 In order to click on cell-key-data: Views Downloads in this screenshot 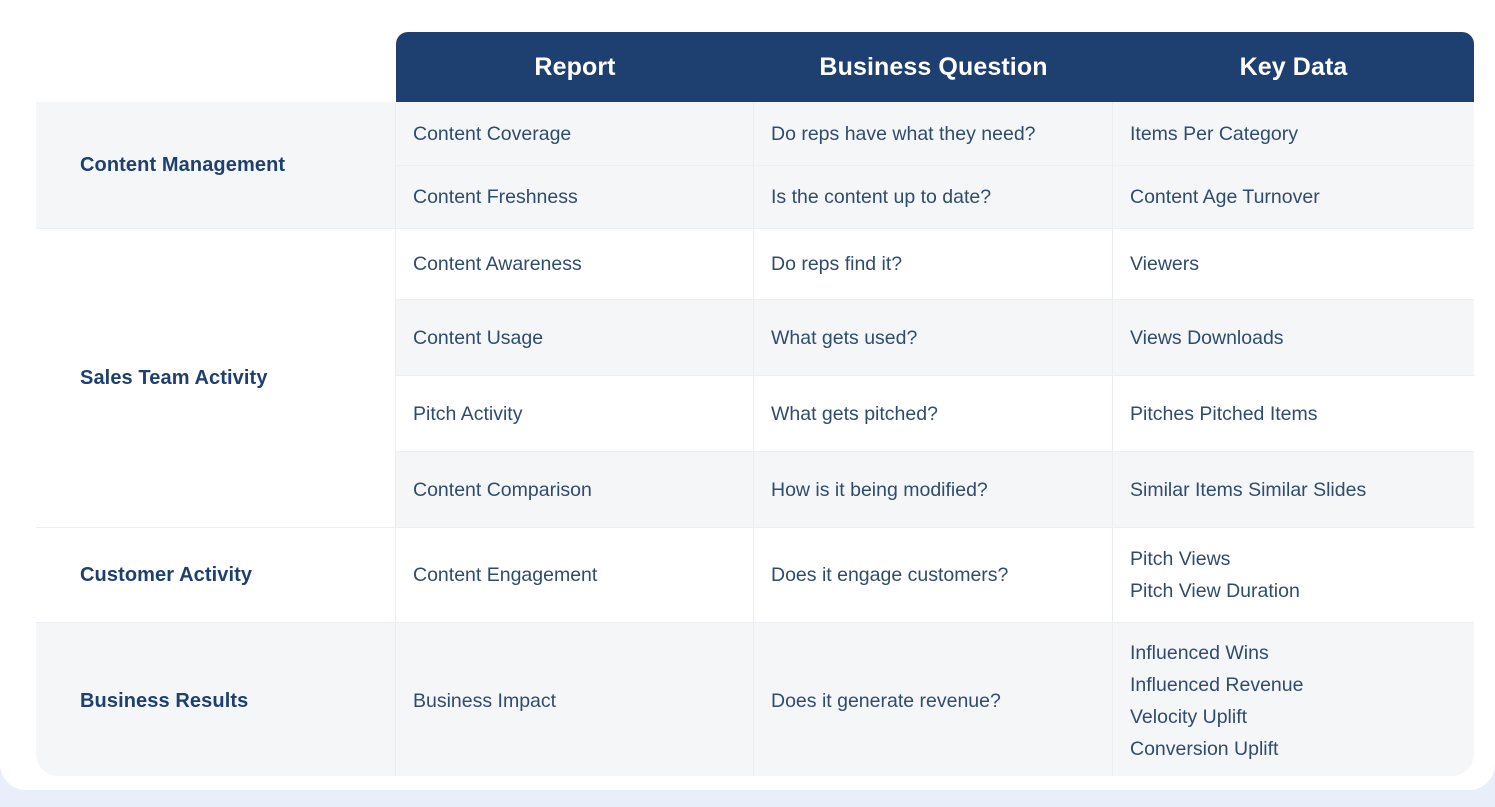, I will do `click(1293, 337)`.